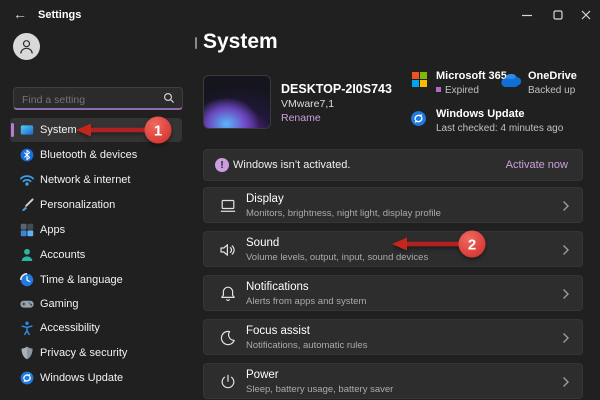 Image resolution: width=600 pixels, height=400 pixels. Describe the element at coordinates (418, 121) in the screenshot. I see `windows-update-status-icon` at that location.